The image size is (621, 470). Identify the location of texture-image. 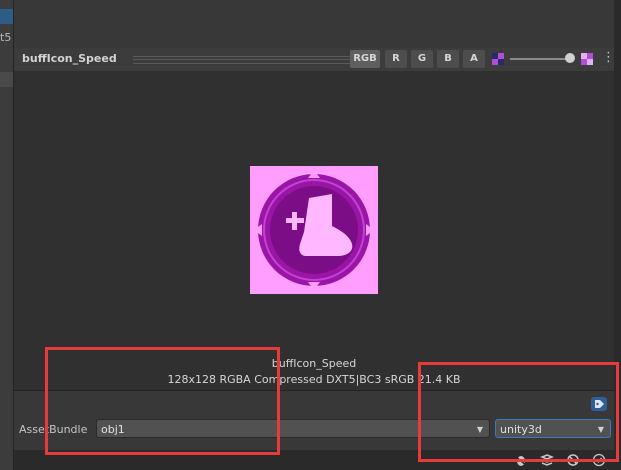
(314, 230).